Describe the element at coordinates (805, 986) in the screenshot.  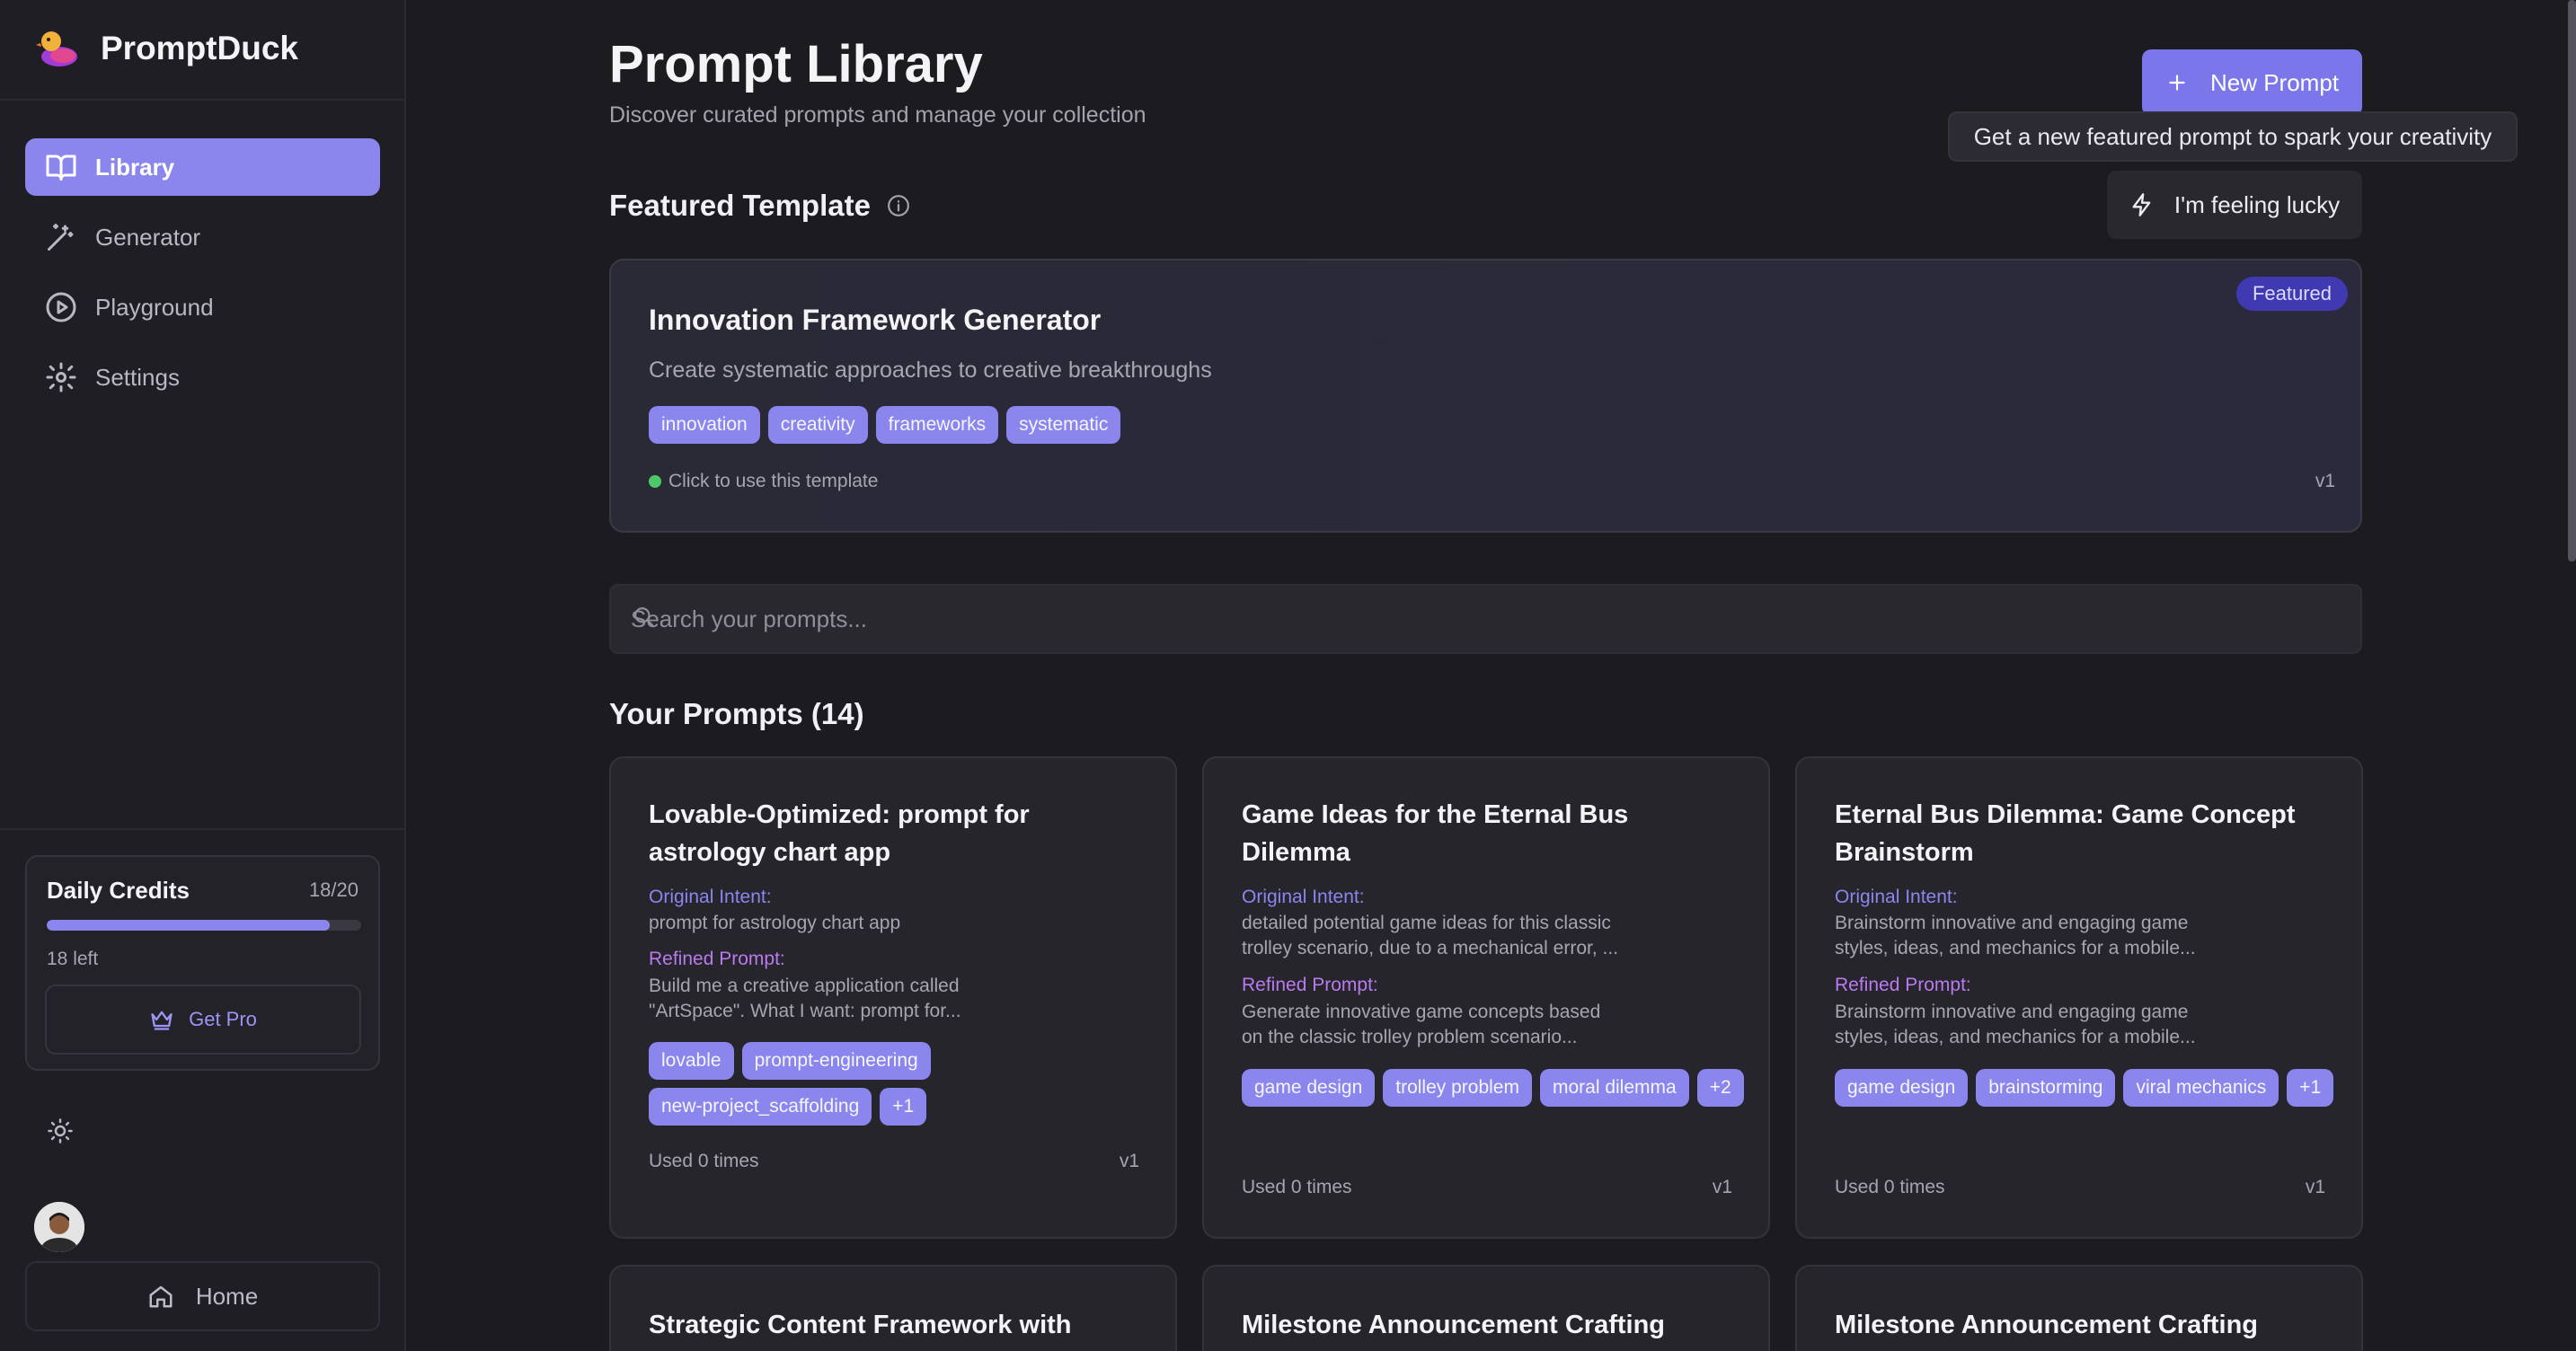
I see `refined-prompt-text: Build me a creative application called` at that location.